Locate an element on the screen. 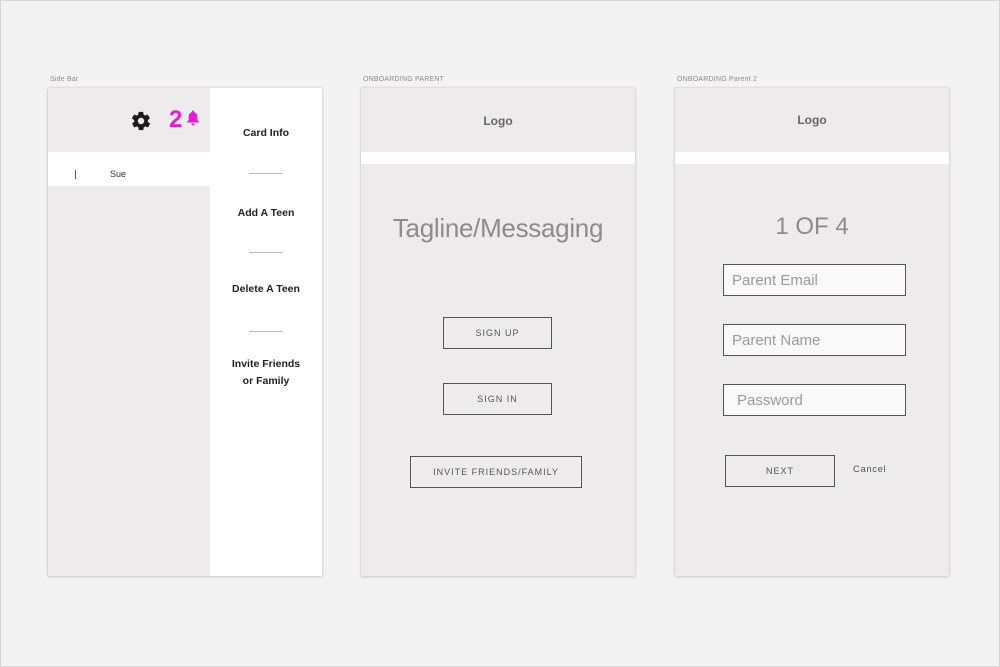 The height and width of the screenshot is (667, 1000). password-field: Password is located at coordinates (814, 400).